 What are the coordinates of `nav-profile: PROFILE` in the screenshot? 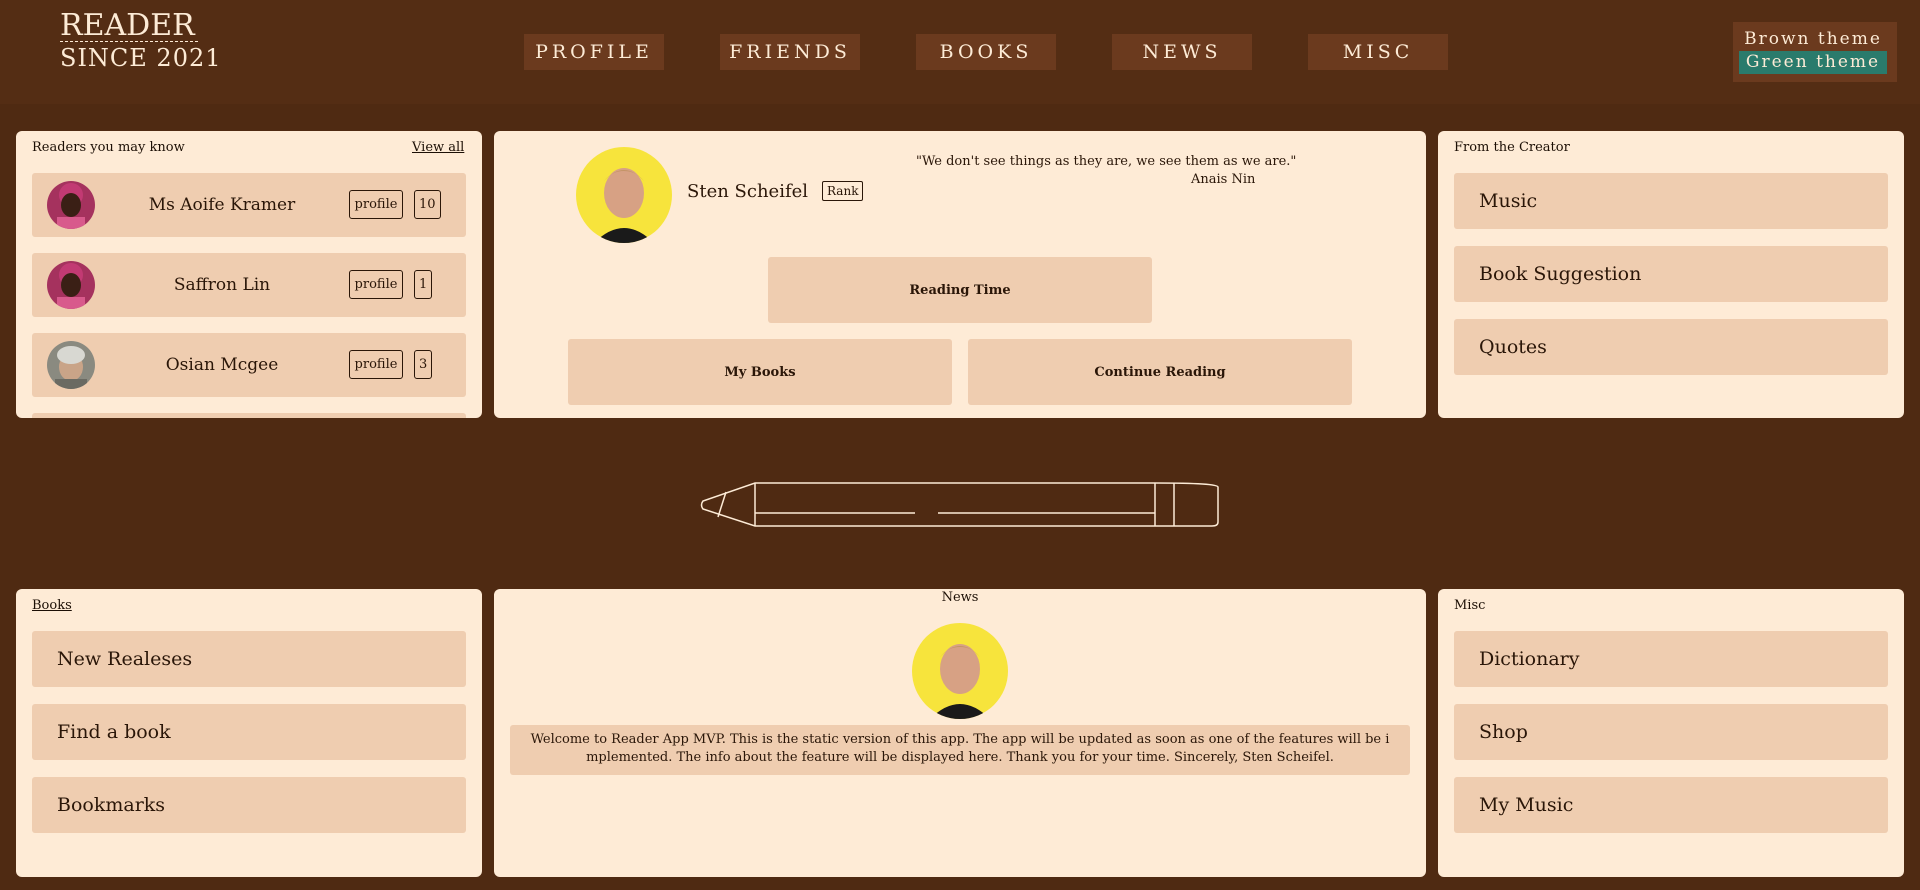 It's located at (594, 52).